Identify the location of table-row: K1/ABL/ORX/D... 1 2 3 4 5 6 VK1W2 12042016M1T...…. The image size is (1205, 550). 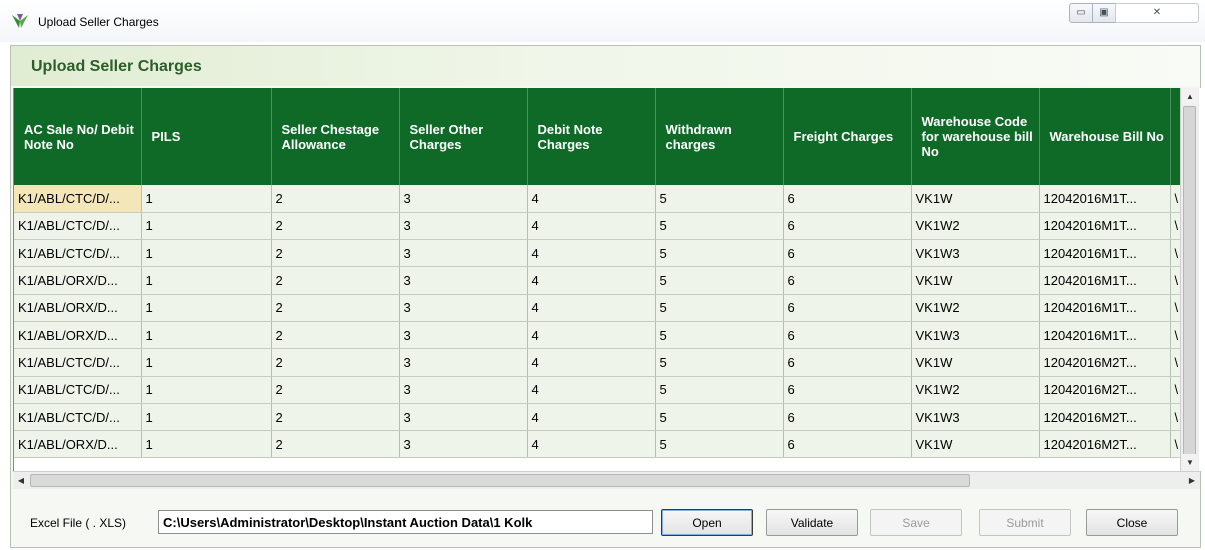
(604, 308).